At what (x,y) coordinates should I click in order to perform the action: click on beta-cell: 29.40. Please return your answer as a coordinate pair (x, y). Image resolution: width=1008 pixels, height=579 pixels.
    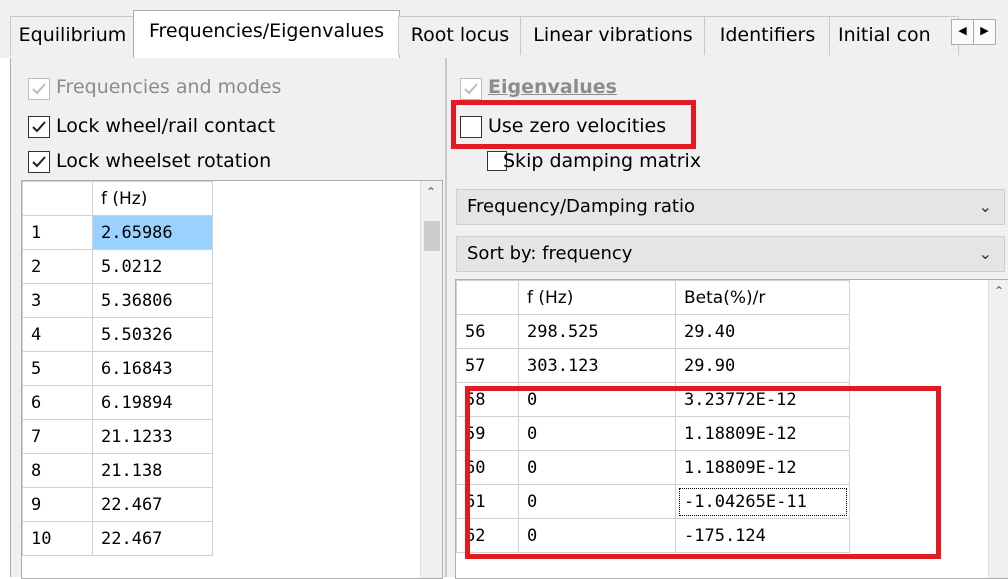
    Looking at the image, I should click on (762, 331).